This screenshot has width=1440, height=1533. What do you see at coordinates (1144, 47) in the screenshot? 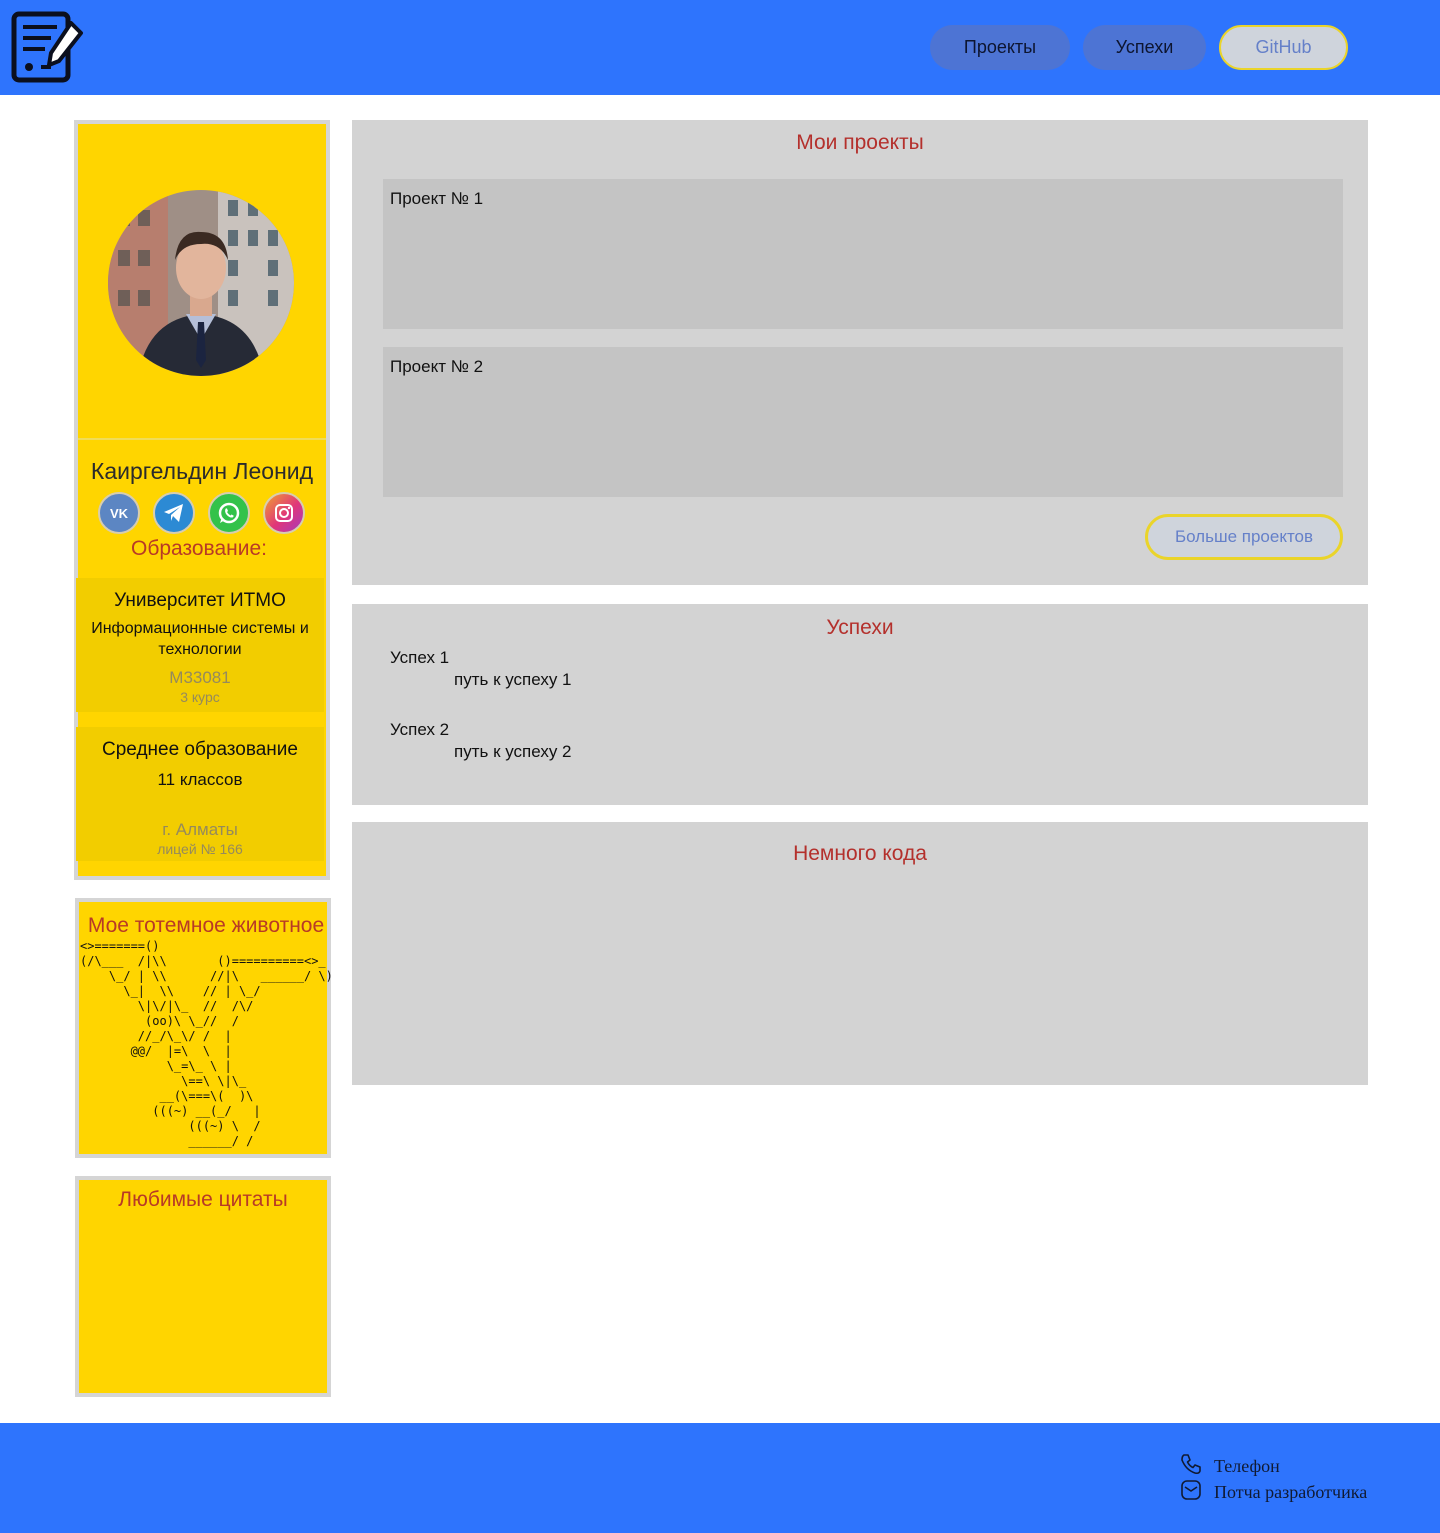
I see `nav-successes-button: Успехи` at bounding box center [1144, 47].